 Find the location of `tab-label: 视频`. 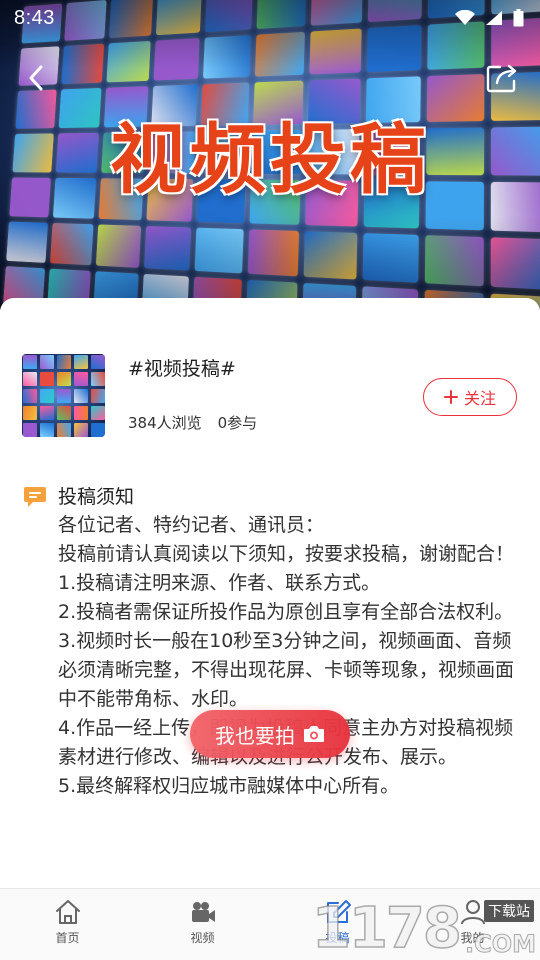

tab-label: 视频 is located at coordinates (202, 938).